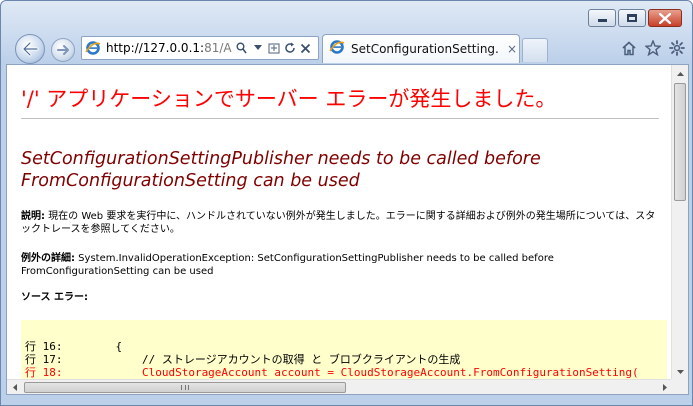 The width and height of the screenshot is (693, 406). What do you see at coordinates (512, 49) in the screenshot?
I see `tab-close-button: ×` at bounding box center [512, 49].